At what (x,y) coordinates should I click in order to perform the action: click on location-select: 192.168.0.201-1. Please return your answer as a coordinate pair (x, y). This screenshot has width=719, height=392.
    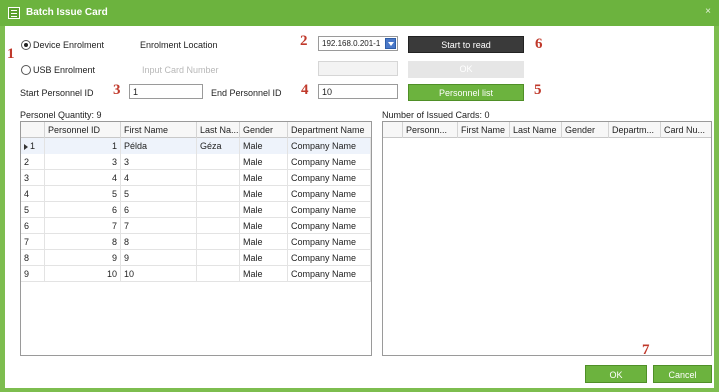
    Looking at the image, I should click on (358, 43).